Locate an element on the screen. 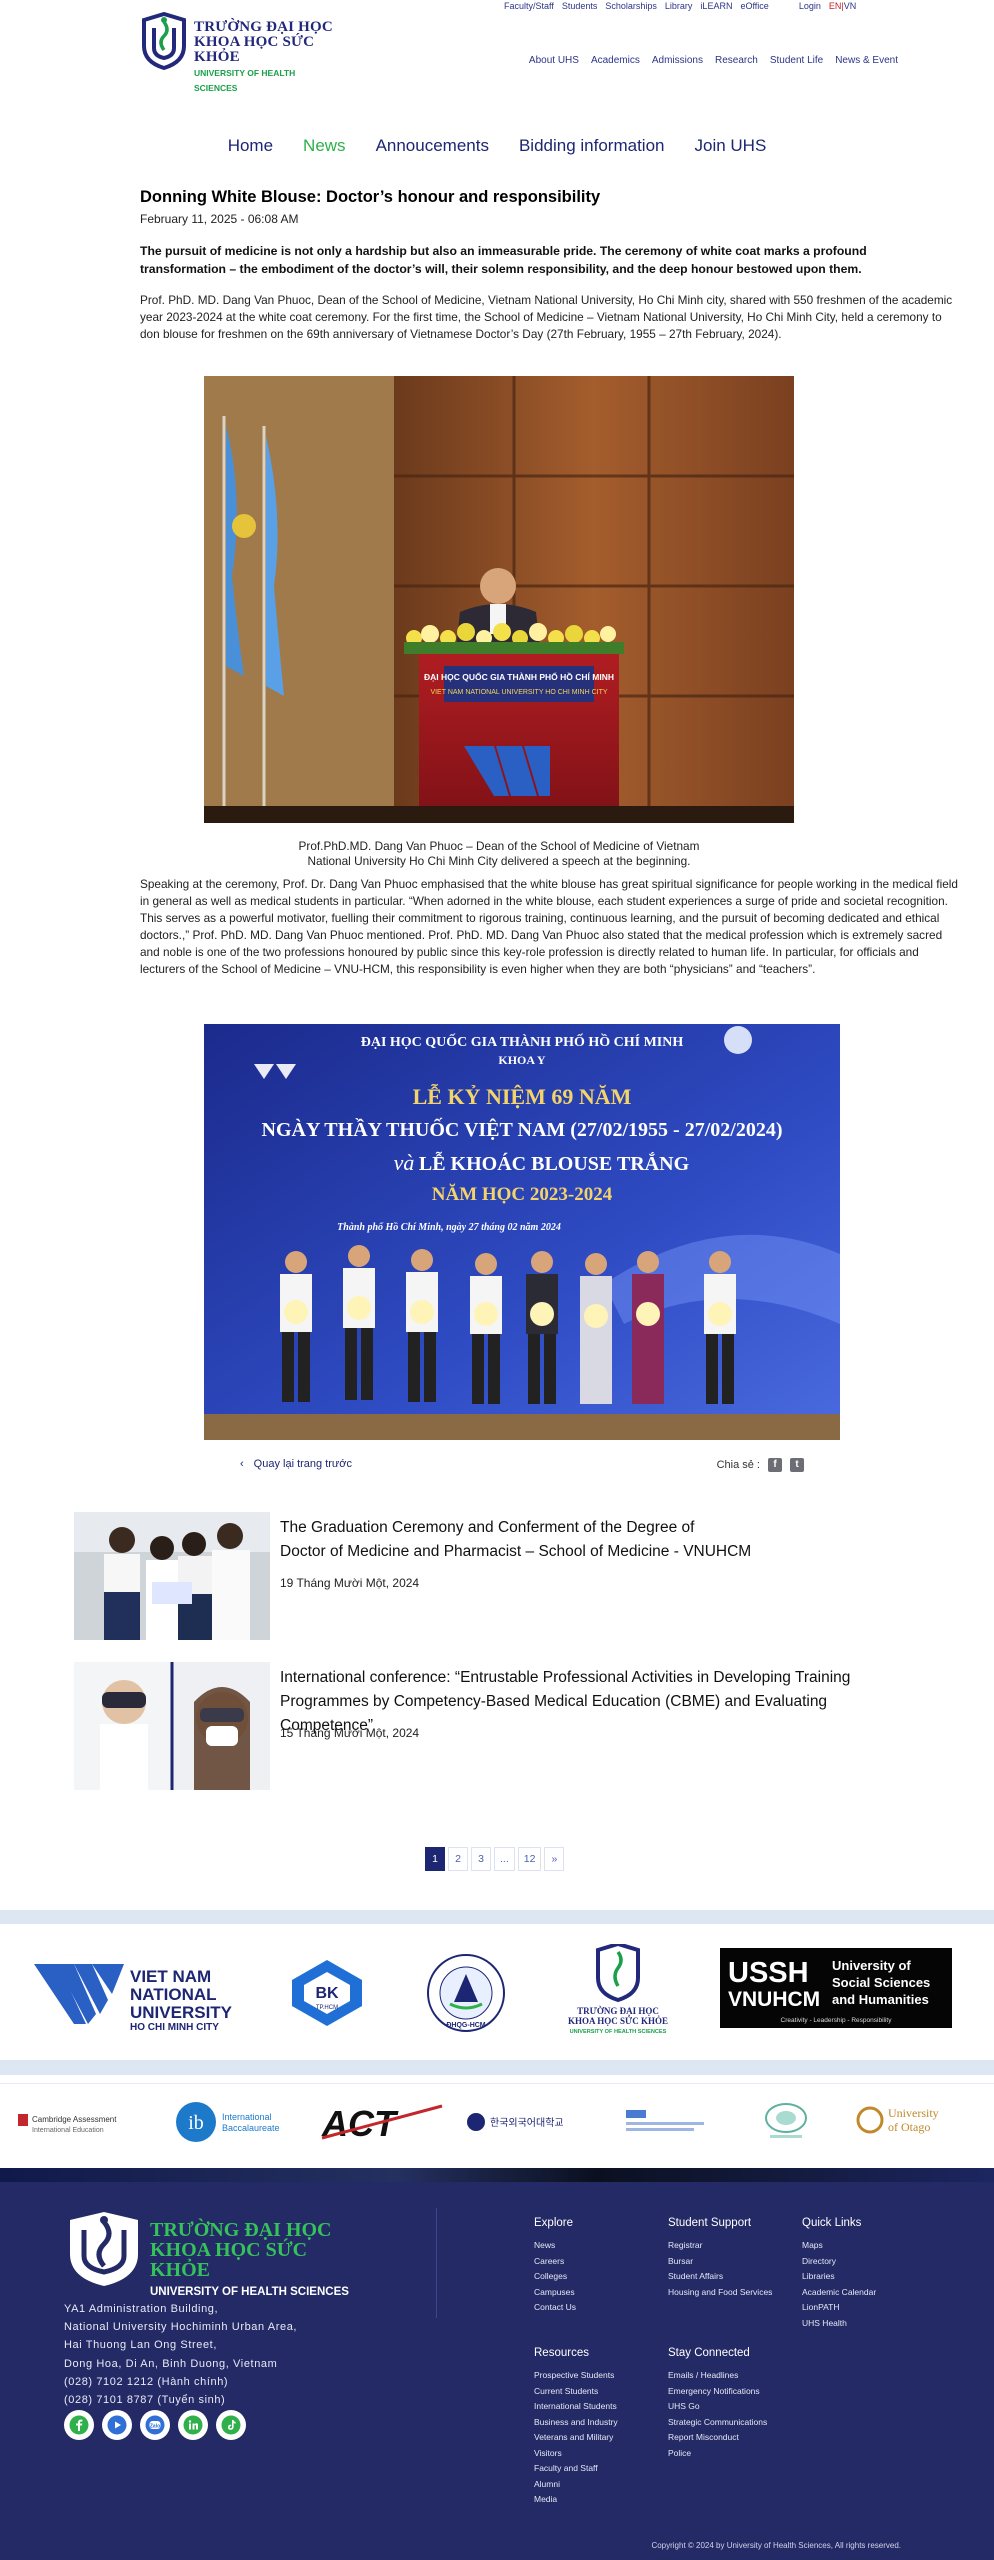 The height and width of the screenshot is (2560, 994). footer-link: International Students is located at coordinates (576, 2407).